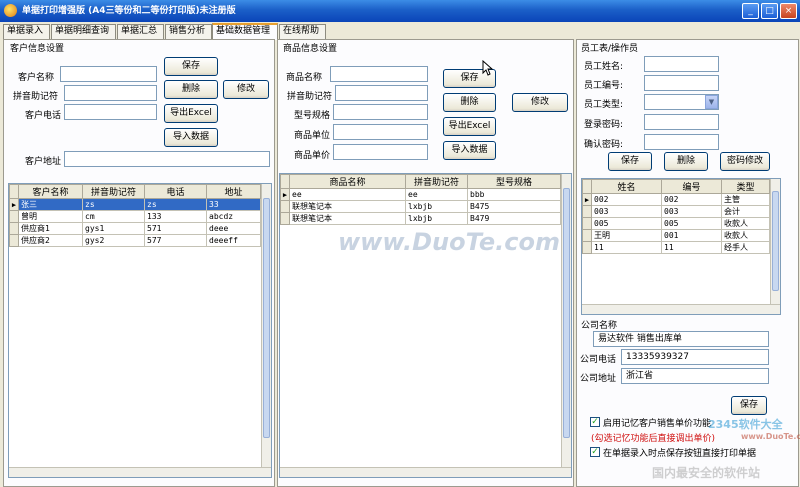 This screenshot has width=800, height=487. What do you see at coordinates (691, 235) in the screenshot?
I see `cell: 001` at bounding box center [691, 235].